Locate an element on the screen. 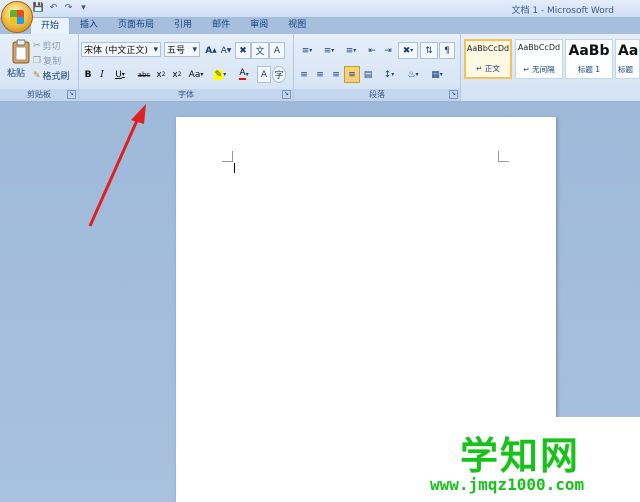  office-button is located at coordinates (17, 17).